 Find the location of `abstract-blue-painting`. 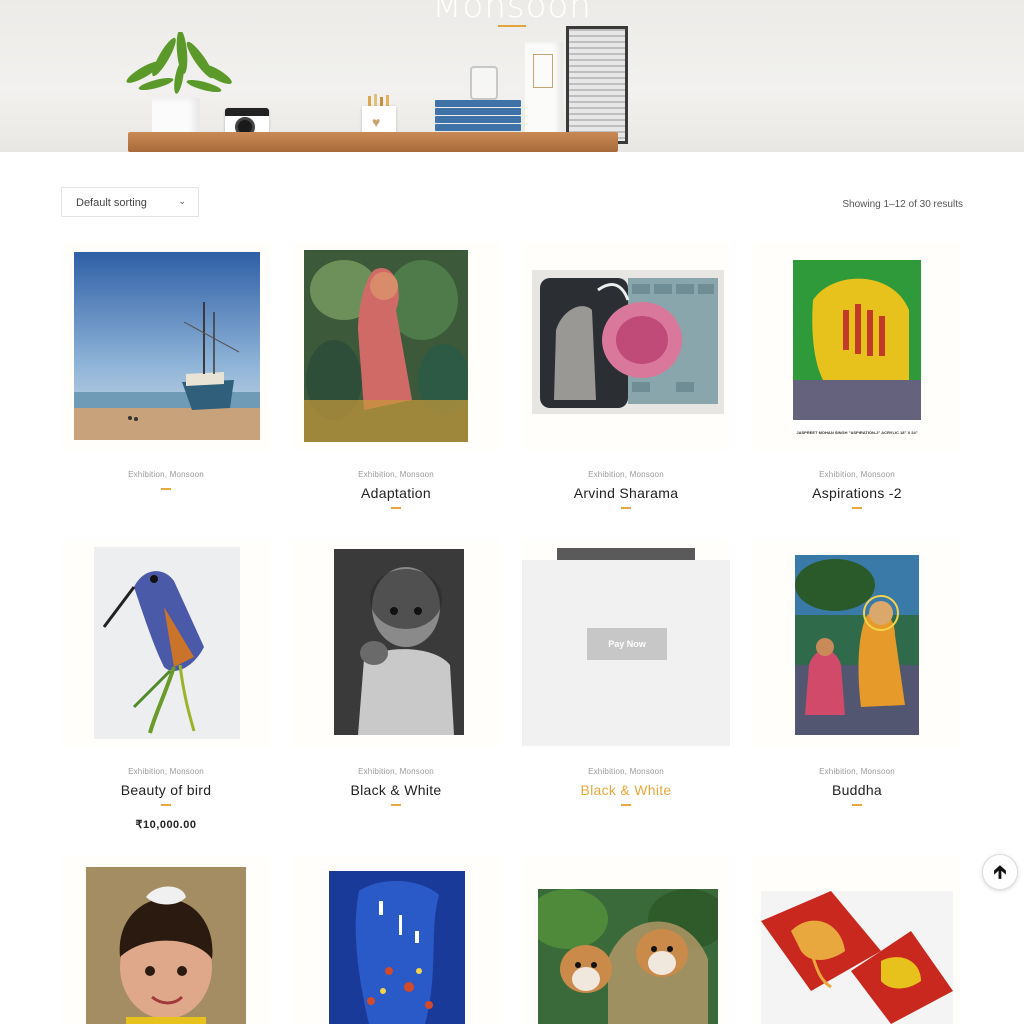

abstract-blue-painting is located at coordinates (397, 947).